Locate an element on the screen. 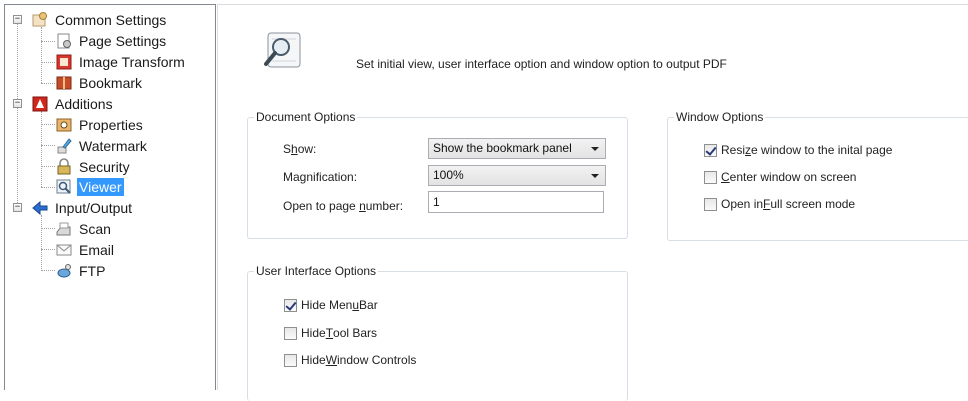 The width and height of the screenshot is (968, 401). tree-item-label: Scan is located at coordinates (95, 229).